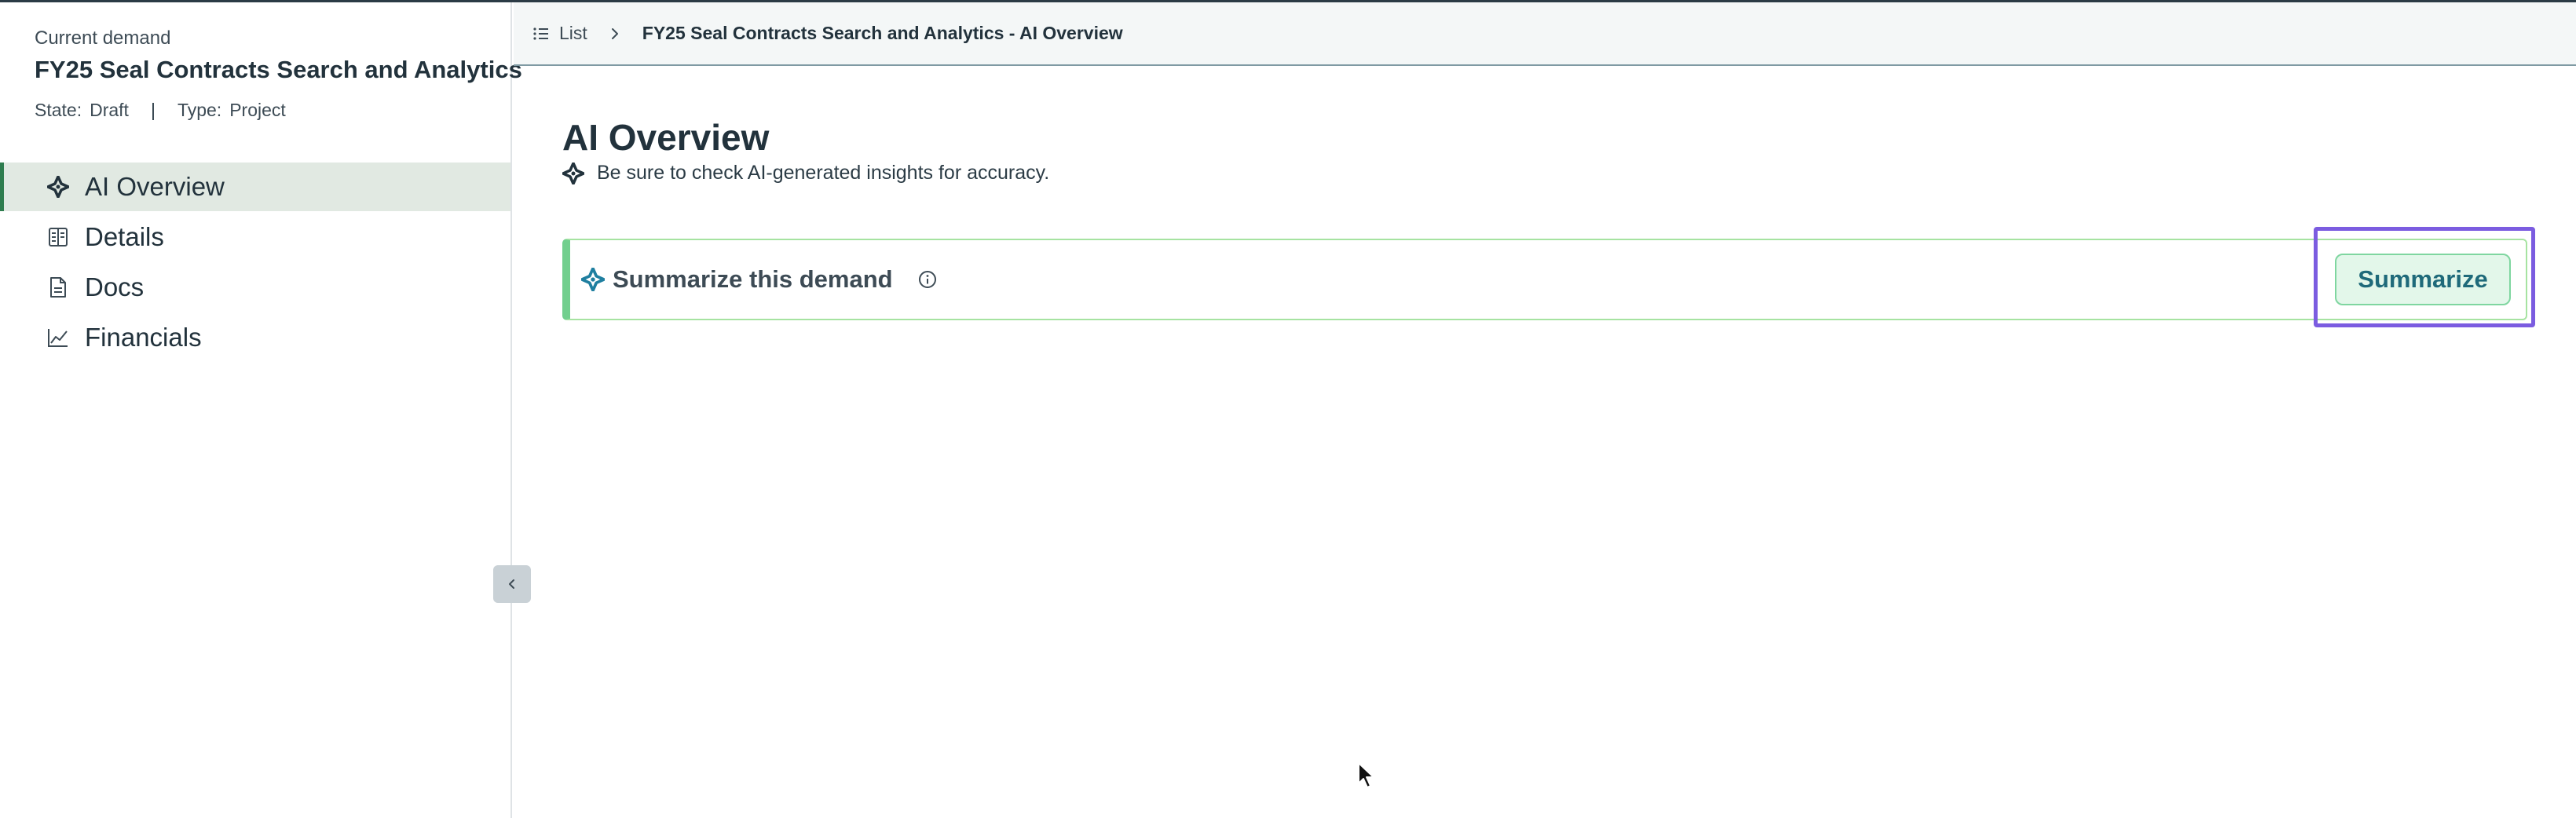  Describe the element at coordinates (59, 237) in the screenshot. I see `details-icon` at that location.